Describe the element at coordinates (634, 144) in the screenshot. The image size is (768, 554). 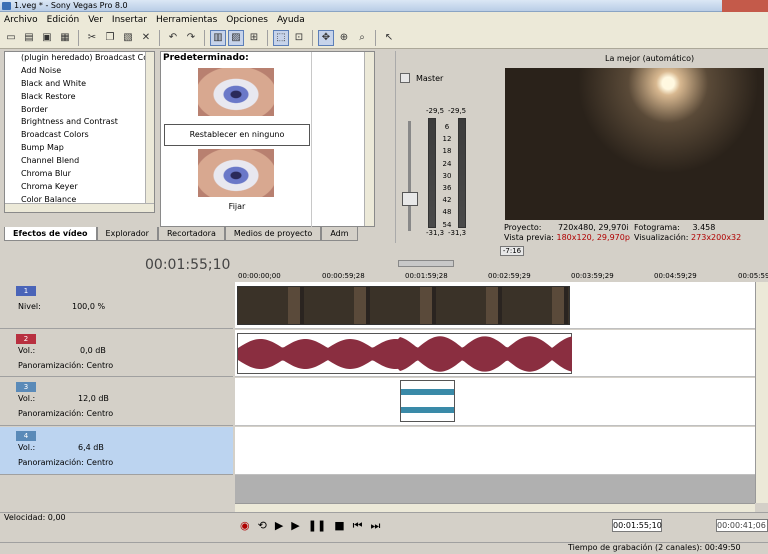
I see `video-frame` at that location.